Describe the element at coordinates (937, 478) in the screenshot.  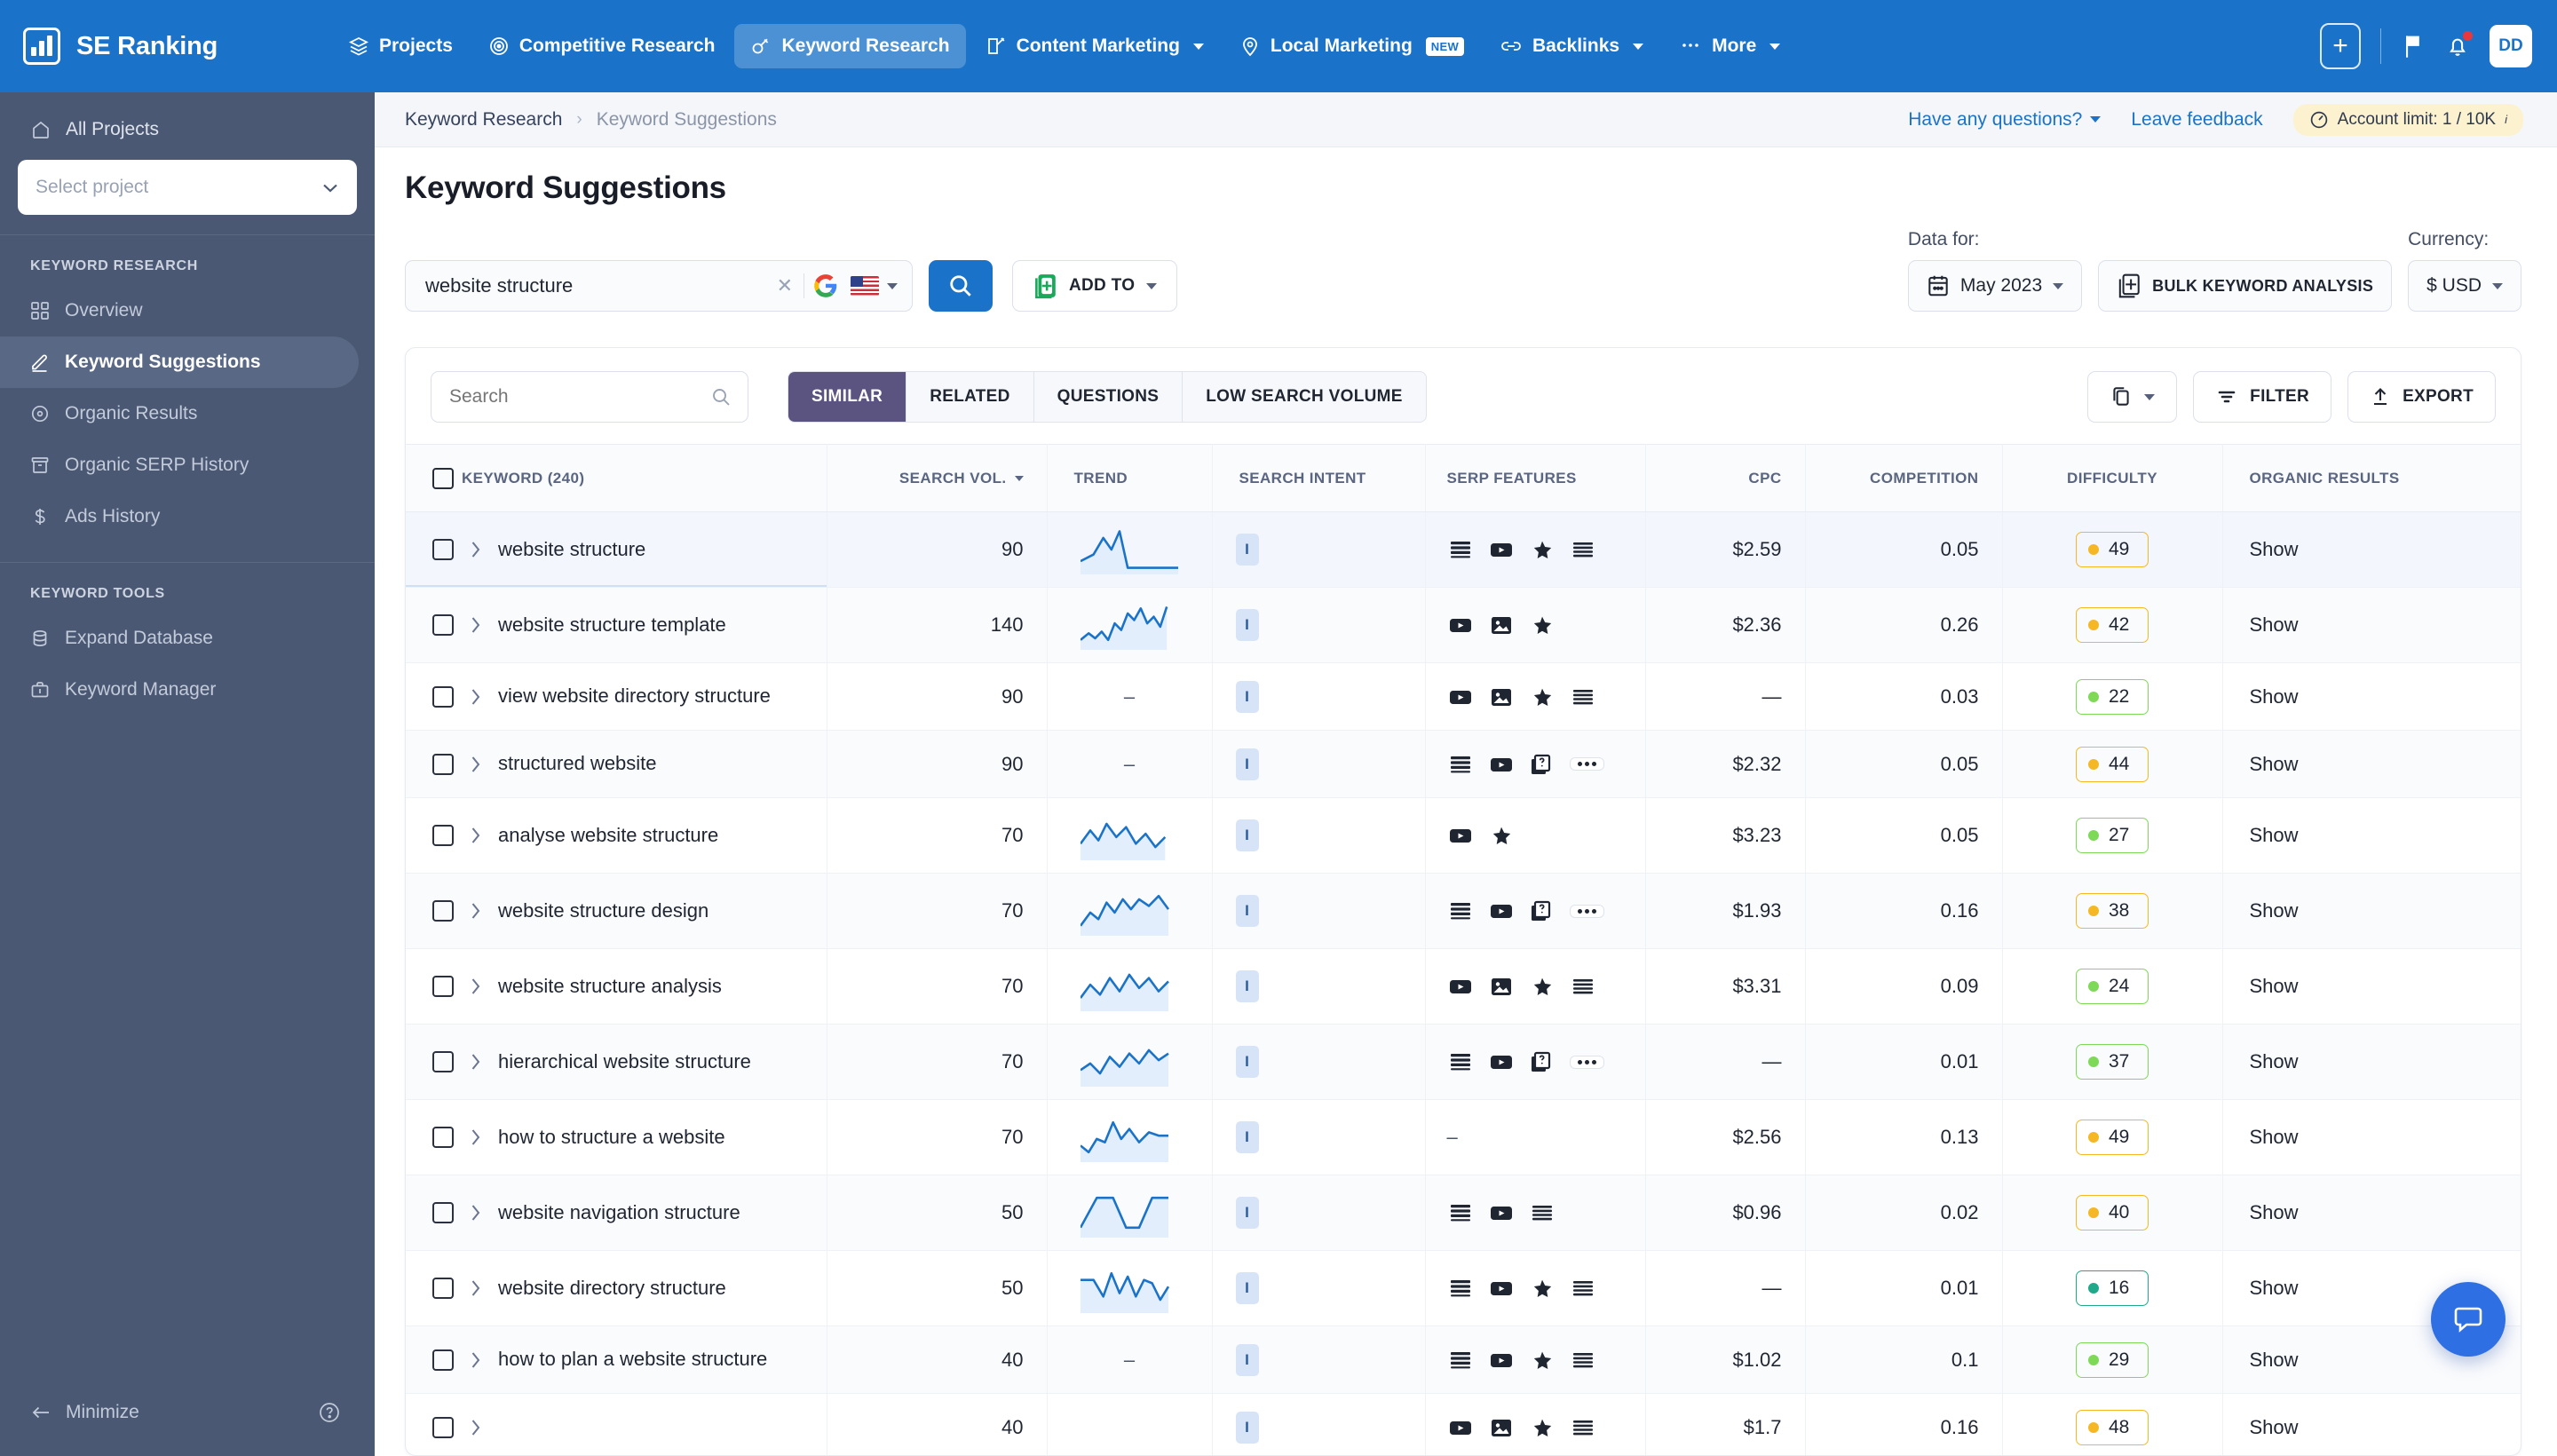
I see `column-search-volume: SEARCH VOL.` at that location.